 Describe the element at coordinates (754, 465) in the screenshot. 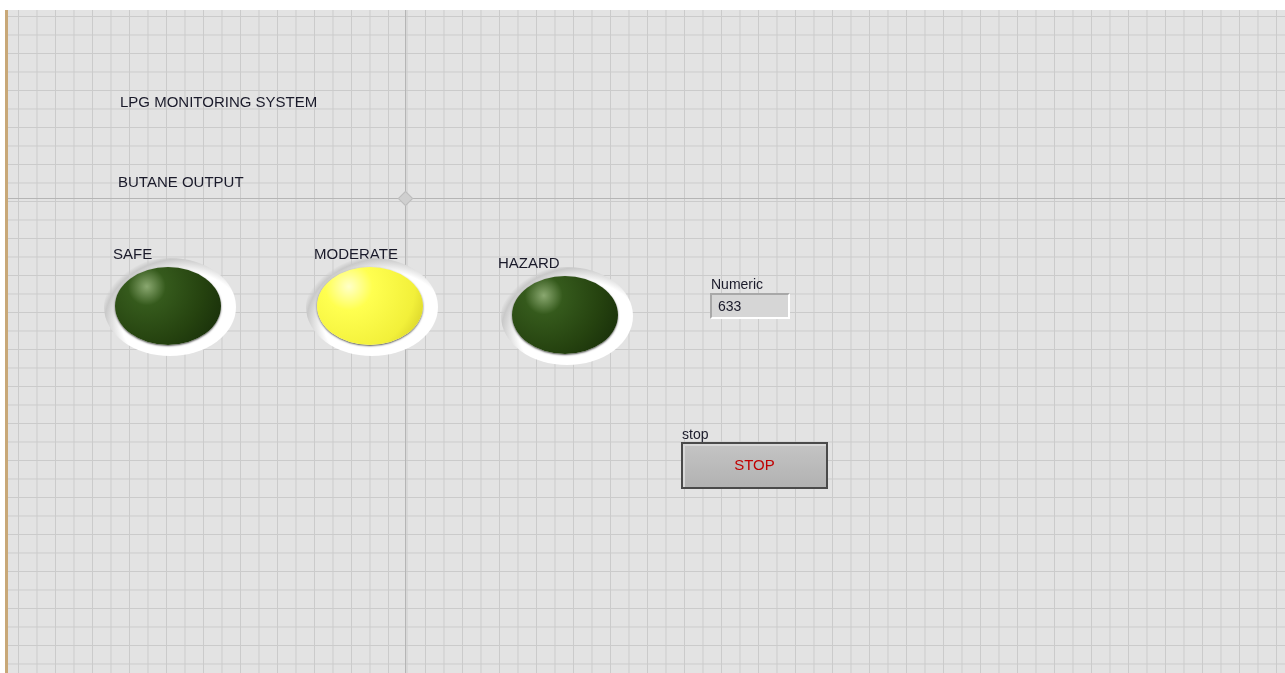

I see `stop-button: STOP` at that location.